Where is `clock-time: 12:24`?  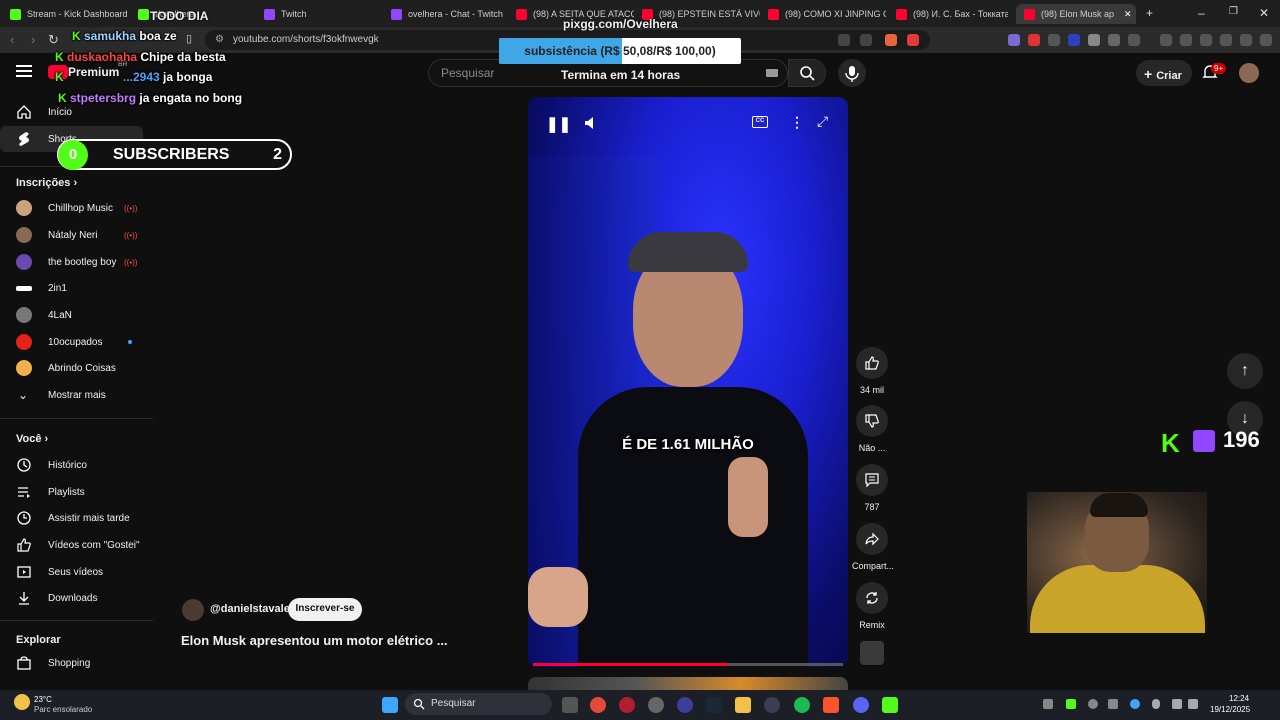
clock-time: 12:24 is located at coordinates (1239, 698).